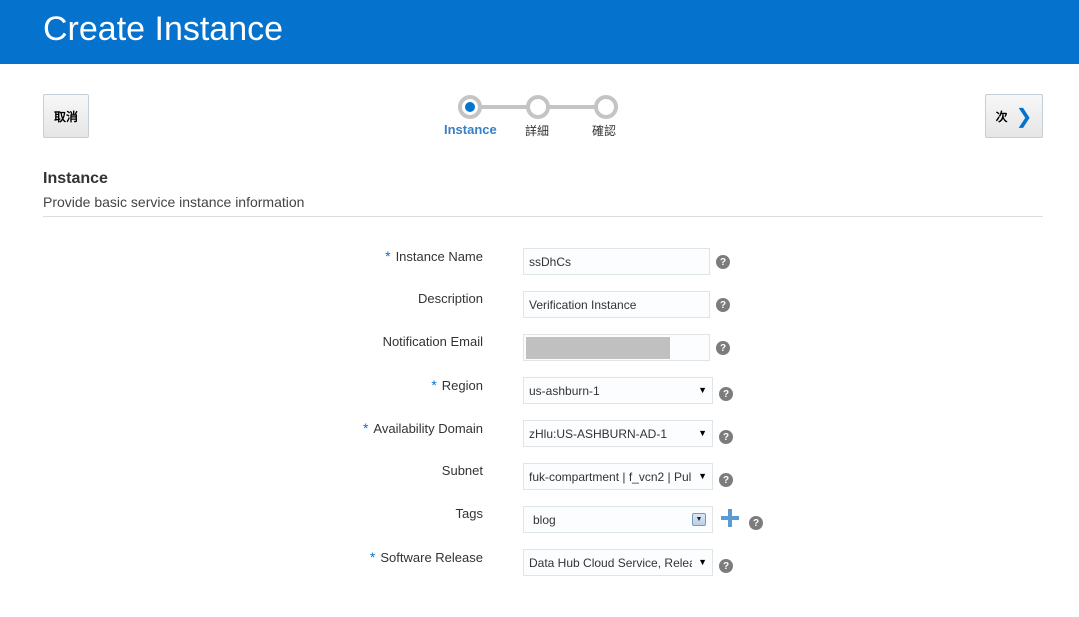 Image resolution: width=1079 pixels, height=617 pixels. What do you see at coordinates (426, 557) in the screenshot?
I see `software-release-label: * Software Release` at bounding box center [426, 557].